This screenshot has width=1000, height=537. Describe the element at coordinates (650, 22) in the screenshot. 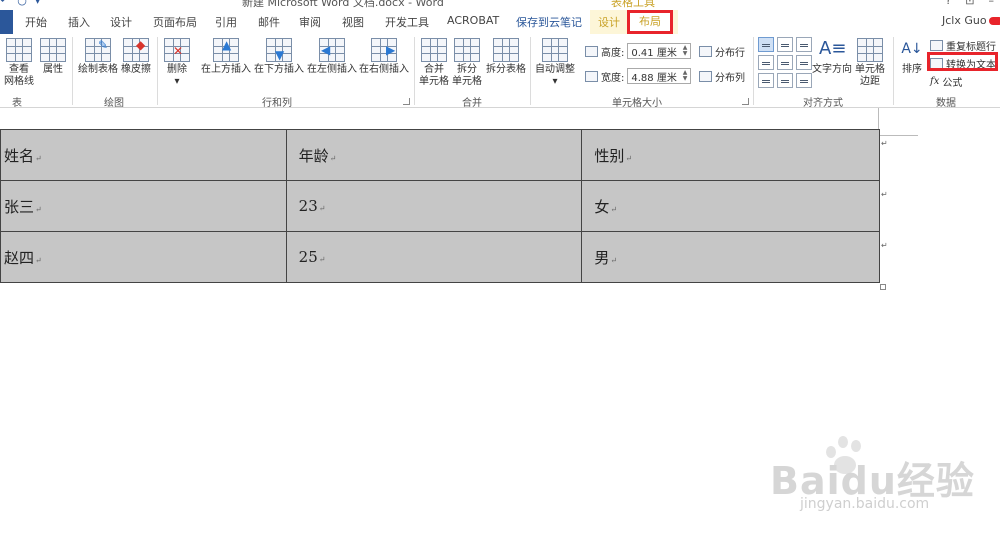

I see `tab-table-layout: 布局` at that location.